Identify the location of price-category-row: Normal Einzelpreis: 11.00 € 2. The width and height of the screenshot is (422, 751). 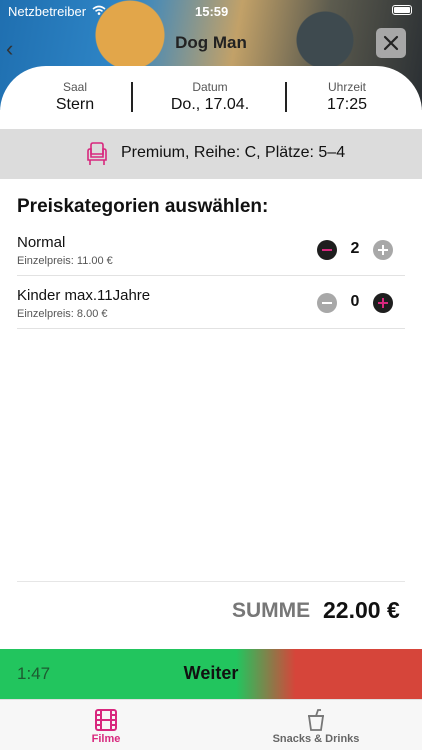
(211, 250).